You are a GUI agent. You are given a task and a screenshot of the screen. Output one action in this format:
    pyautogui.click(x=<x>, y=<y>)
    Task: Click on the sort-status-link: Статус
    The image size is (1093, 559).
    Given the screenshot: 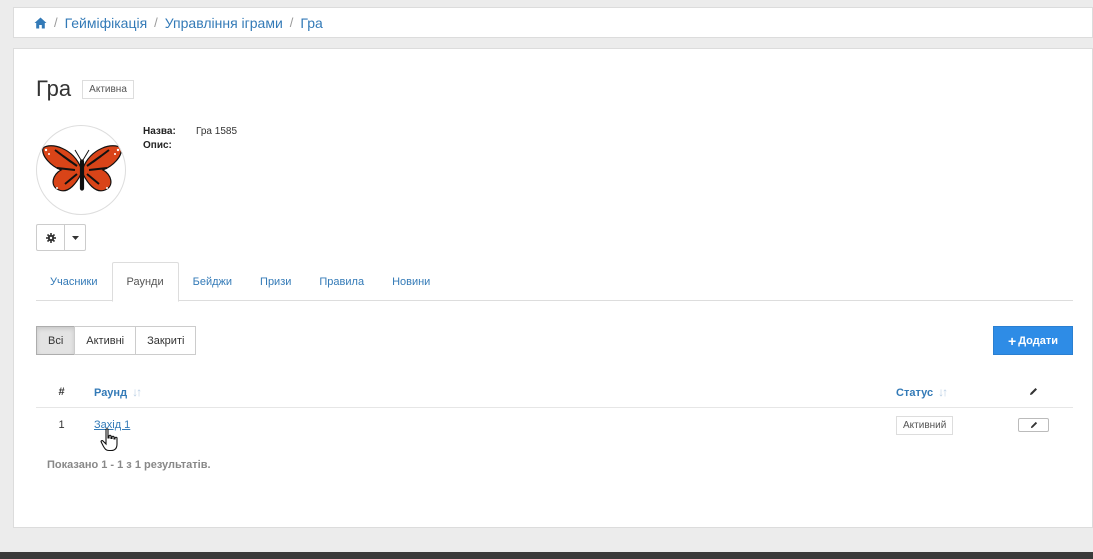 What is the action you would take?
    pyautogui.click(x=914, y=393)
    